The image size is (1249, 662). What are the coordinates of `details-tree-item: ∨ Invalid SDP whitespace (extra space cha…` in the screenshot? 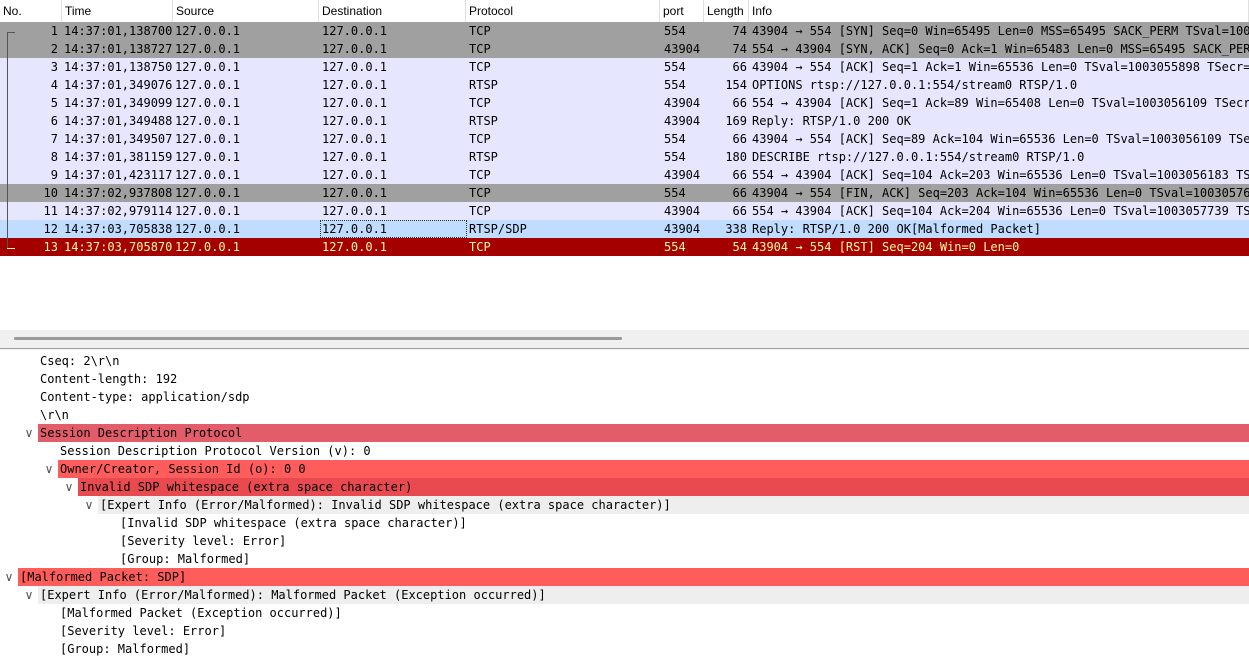 It's located at (624, 487).